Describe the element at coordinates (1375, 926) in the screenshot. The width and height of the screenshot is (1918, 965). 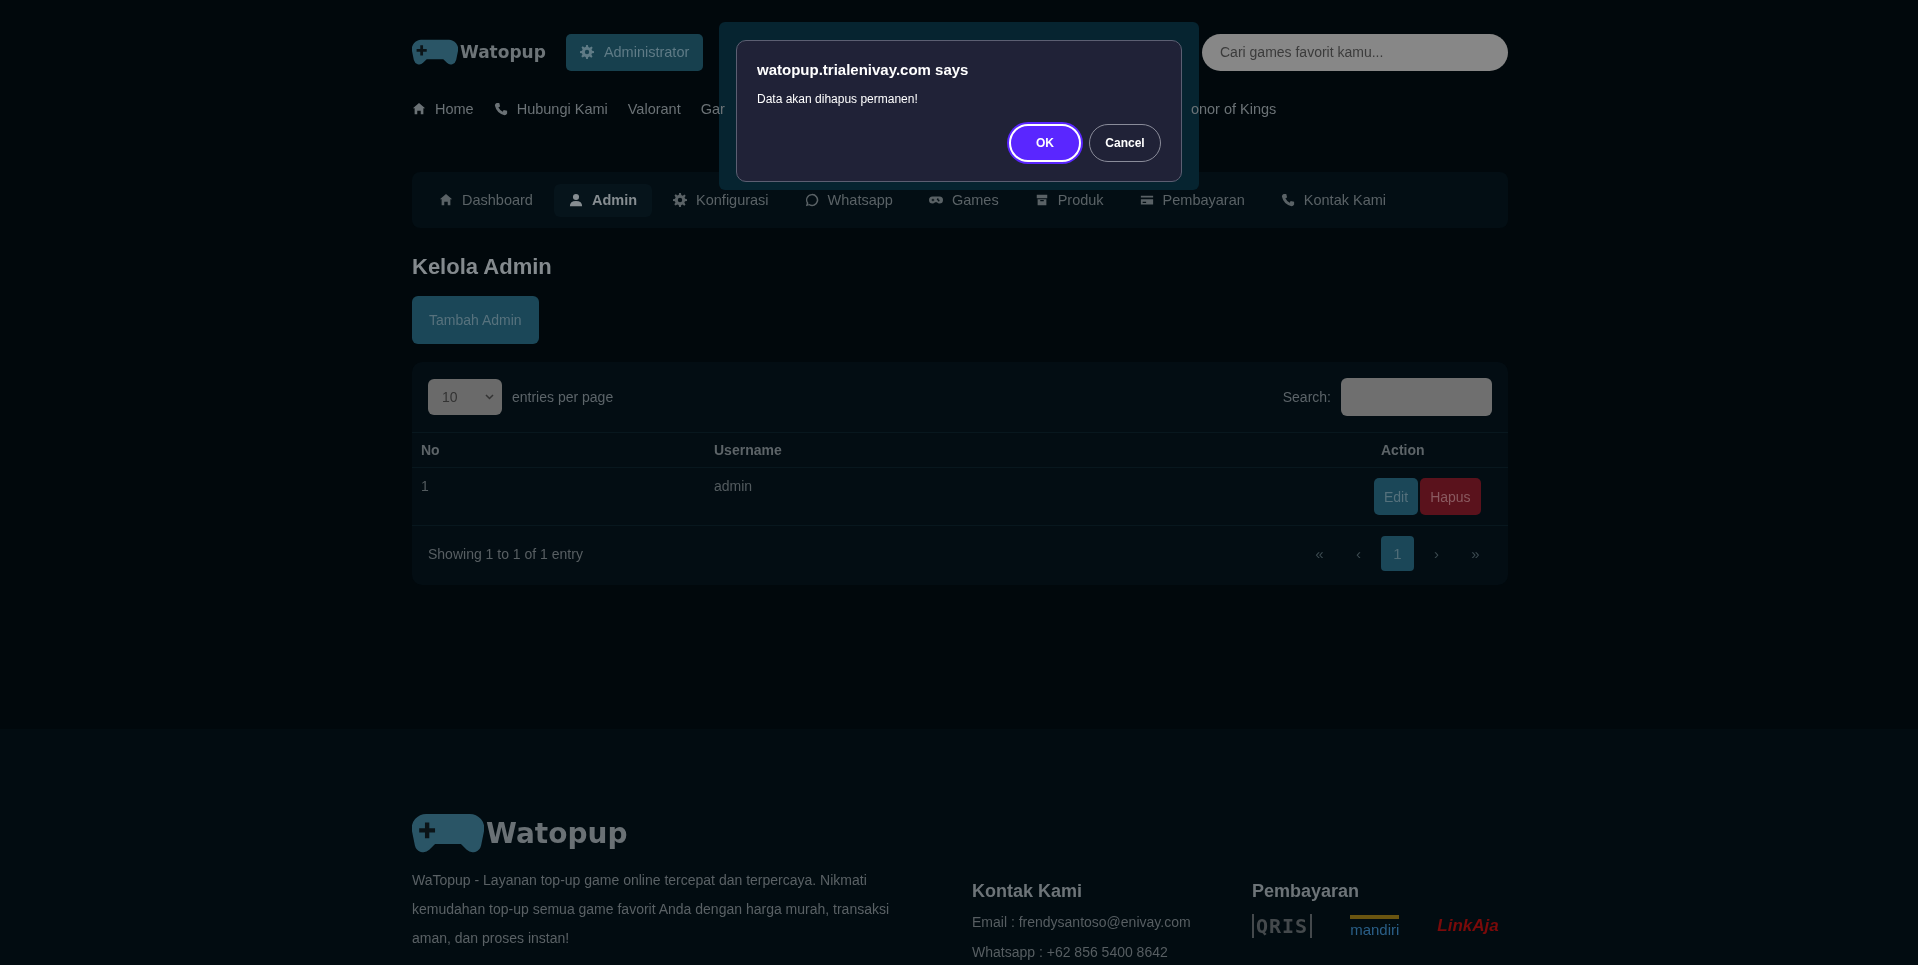
I see `payment-logo: mandiri` at that location.